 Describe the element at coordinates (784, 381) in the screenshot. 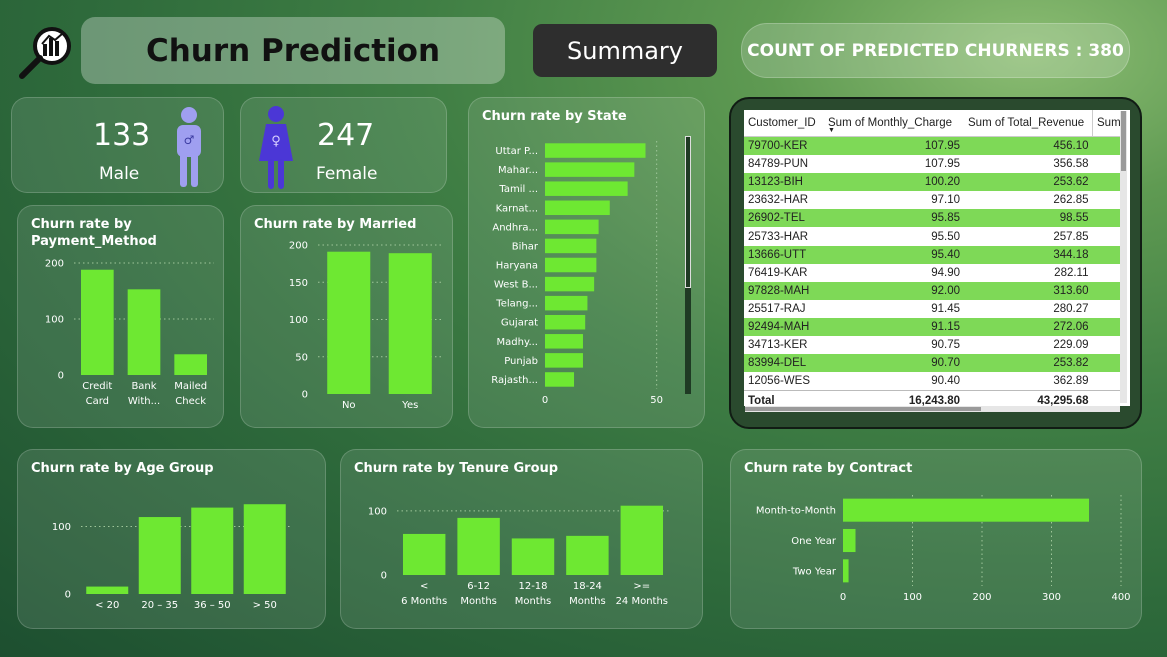

I see `cell-customer-id: 12056-WES` at that location.